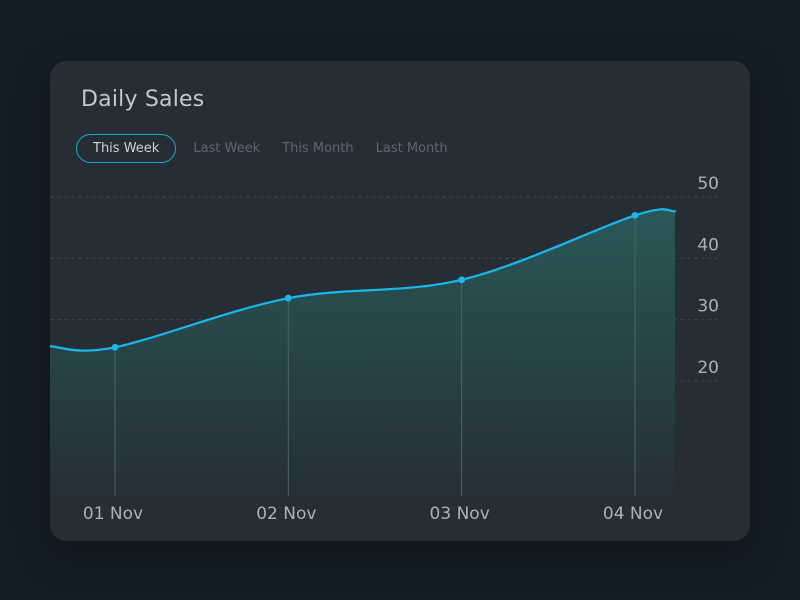  Describe the element at coordinates (708, 307) in the screenshot. I see `y-tick-label: 30` at that location.